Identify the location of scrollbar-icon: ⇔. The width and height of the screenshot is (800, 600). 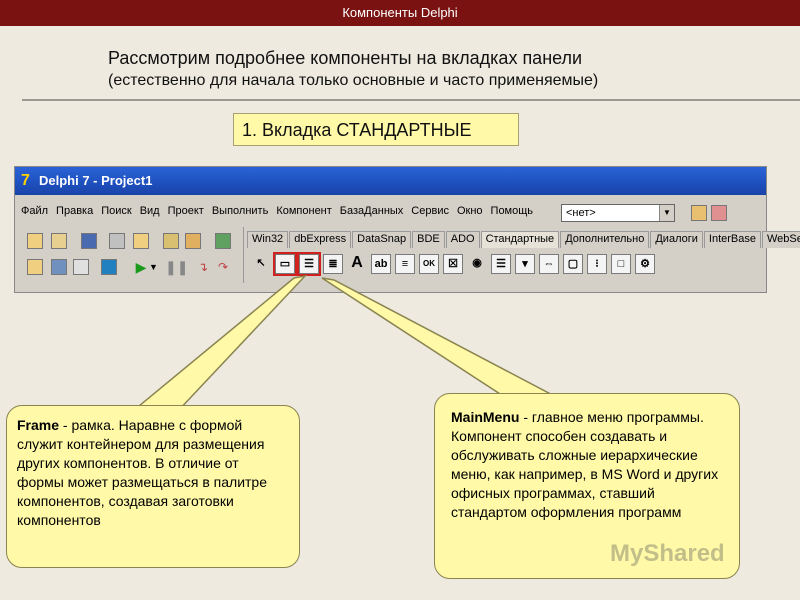
(549, 264).